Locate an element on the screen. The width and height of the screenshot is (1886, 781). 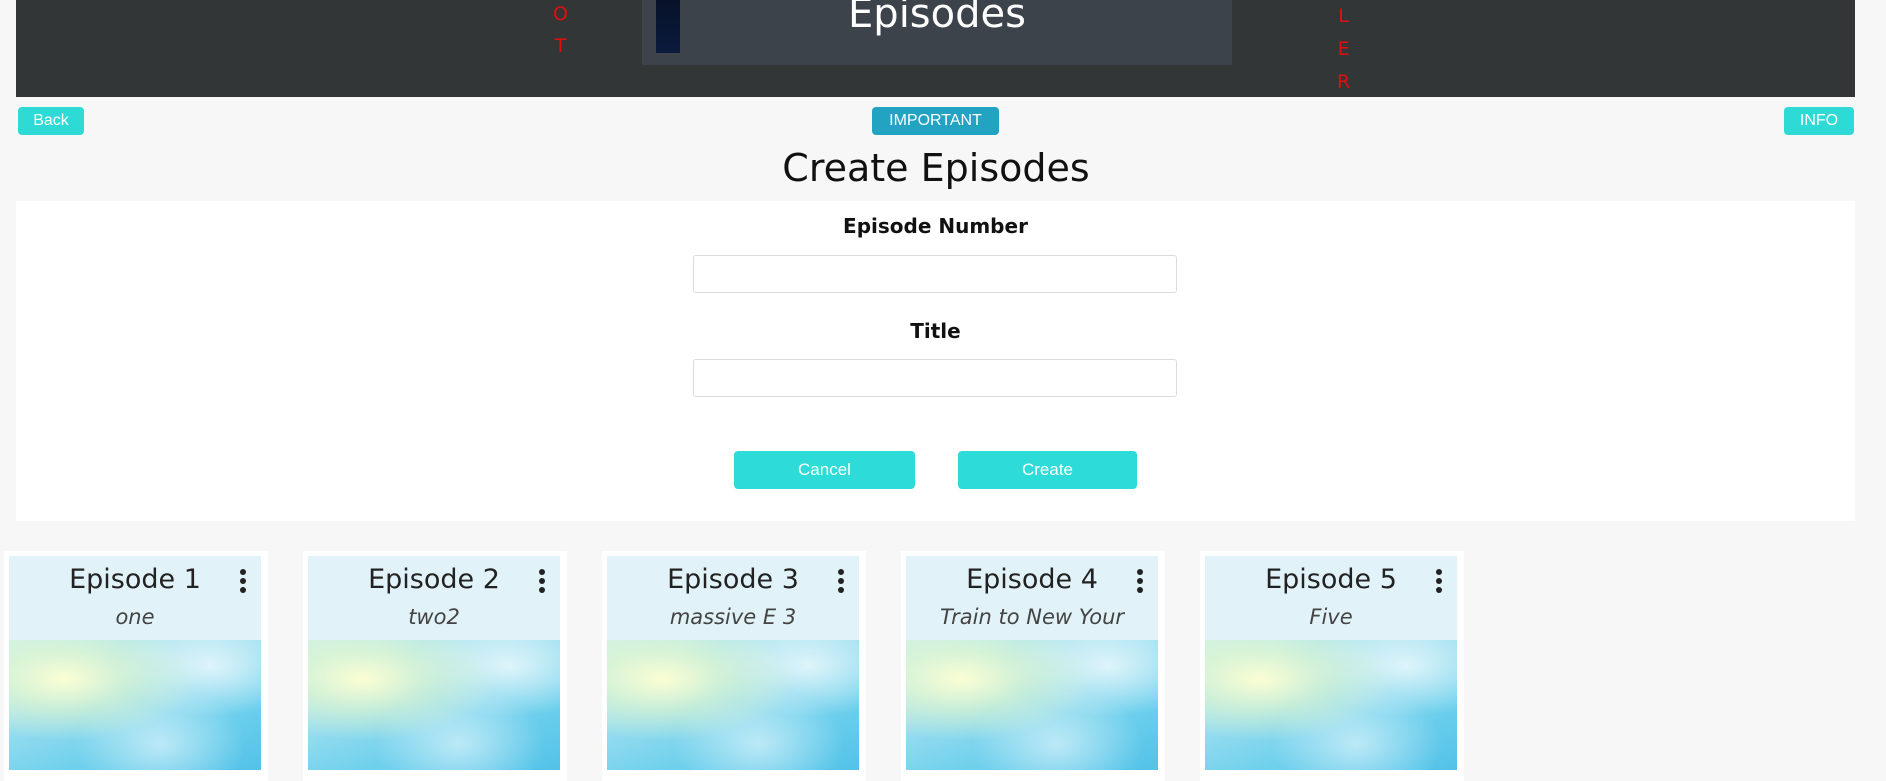
letter: E is located at coordinates (1343, 49).